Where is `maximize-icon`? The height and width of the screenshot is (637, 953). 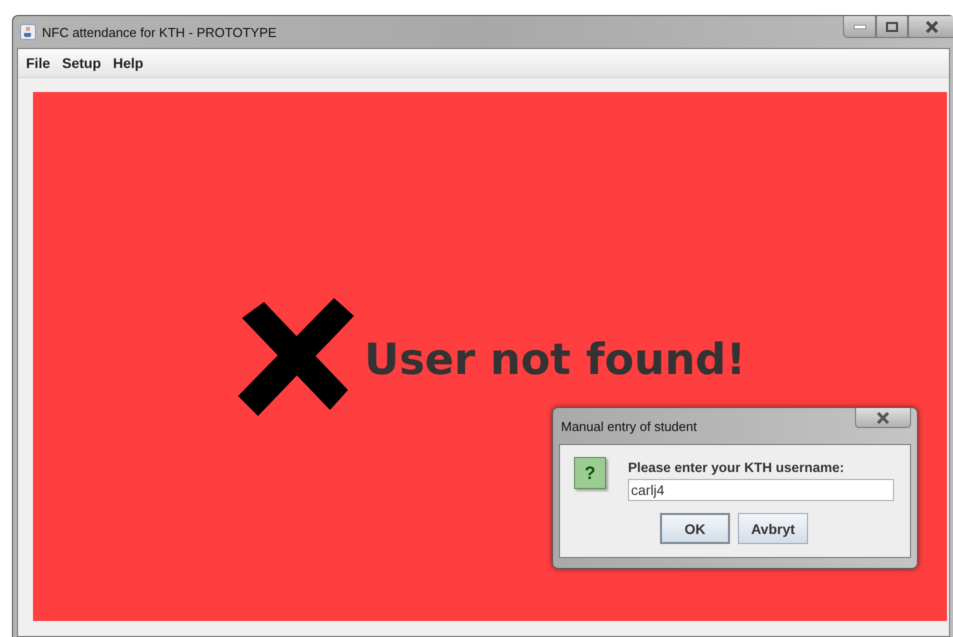
maximize-icon is located at coordinates (892, 27).